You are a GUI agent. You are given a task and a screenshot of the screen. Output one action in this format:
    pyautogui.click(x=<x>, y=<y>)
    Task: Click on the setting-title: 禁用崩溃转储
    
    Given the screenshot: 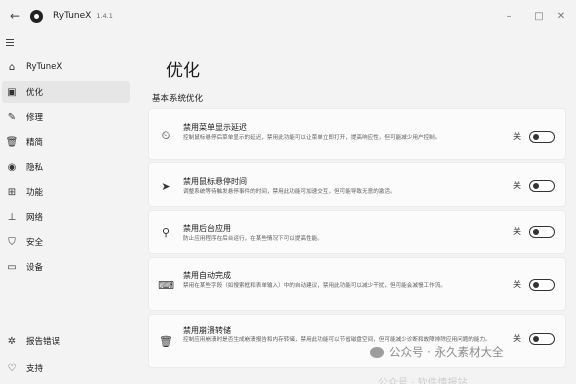 What is the action you would take?
    pyautogui.click(x=207, y=330)
    